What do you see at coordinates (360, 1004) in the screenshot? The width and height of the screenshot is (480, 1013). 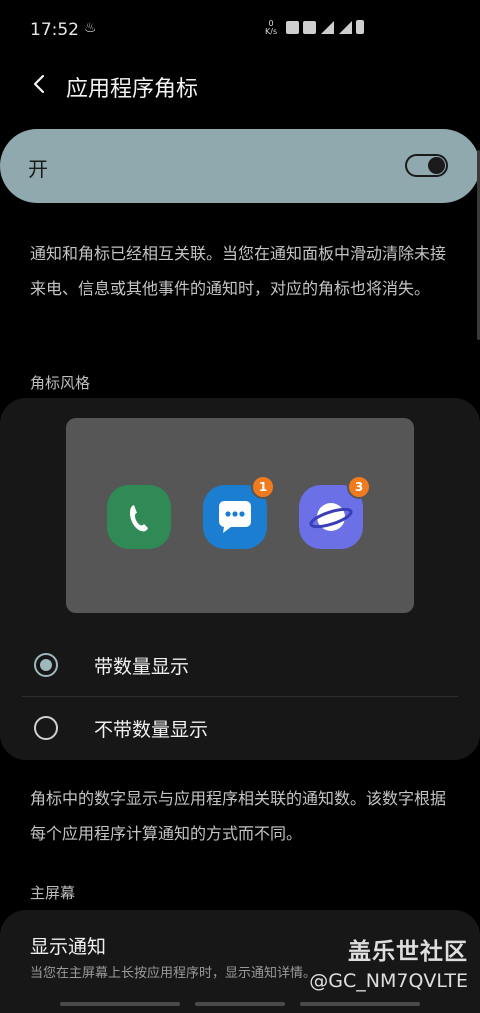 I see `nav-back-button` at bounding box center [360, 1004].